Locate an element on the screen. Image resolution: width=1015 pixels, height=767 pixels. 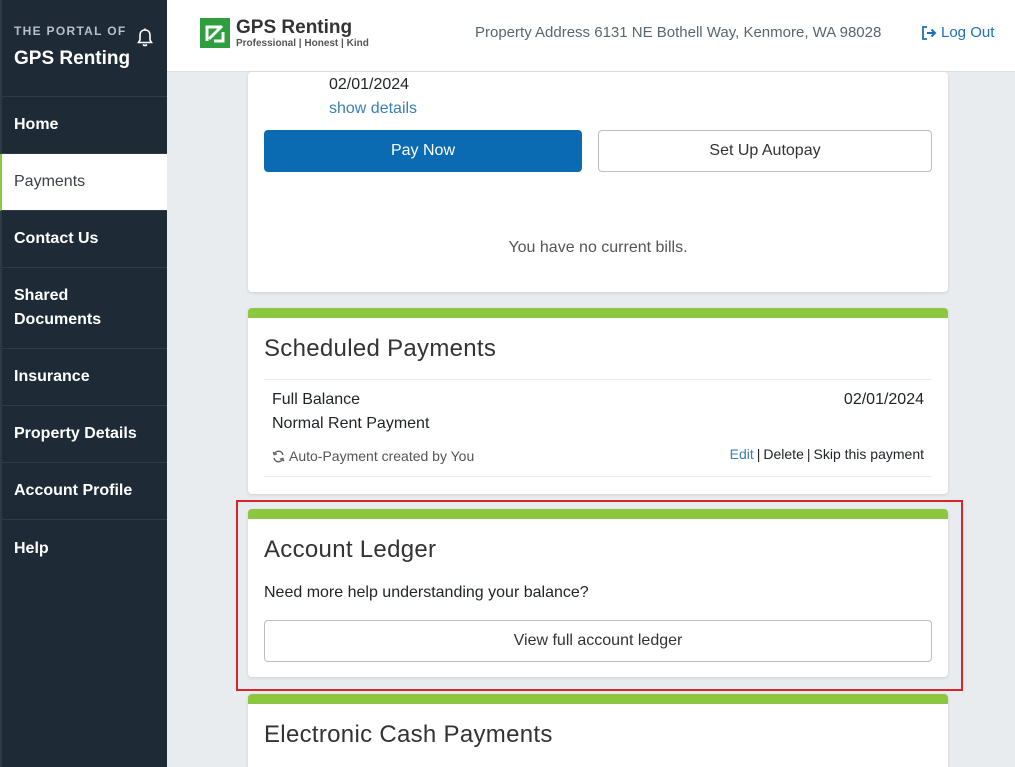
sidebar-item-property-details: Property Details is located at coordinates (84, 434).